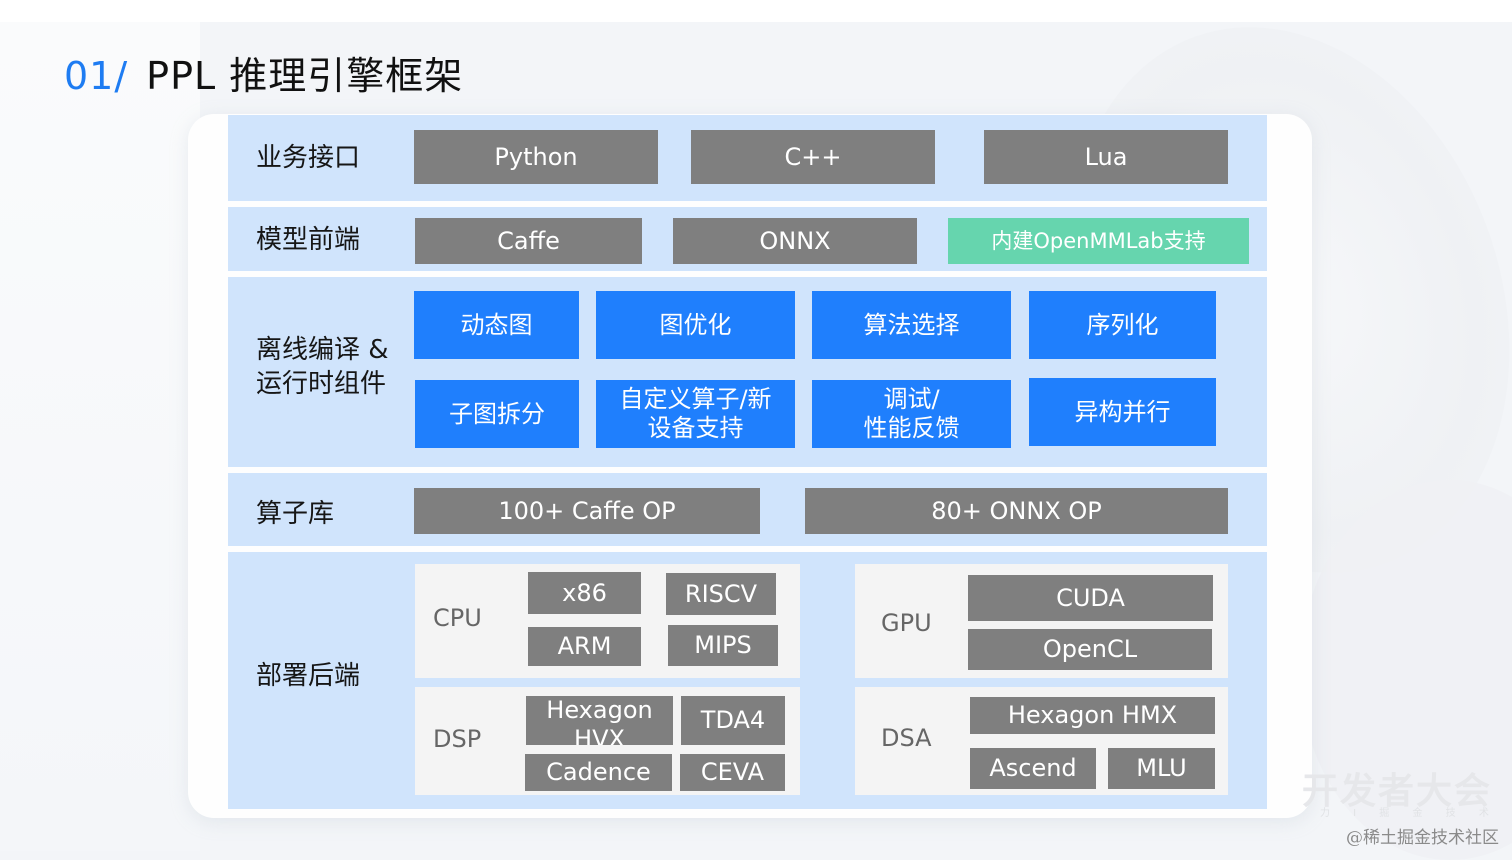 The image size is (1512, 860). Describe the element at coordinates (308, 240) in the screenshot. I see `layer-label: 模型前端` at that location.